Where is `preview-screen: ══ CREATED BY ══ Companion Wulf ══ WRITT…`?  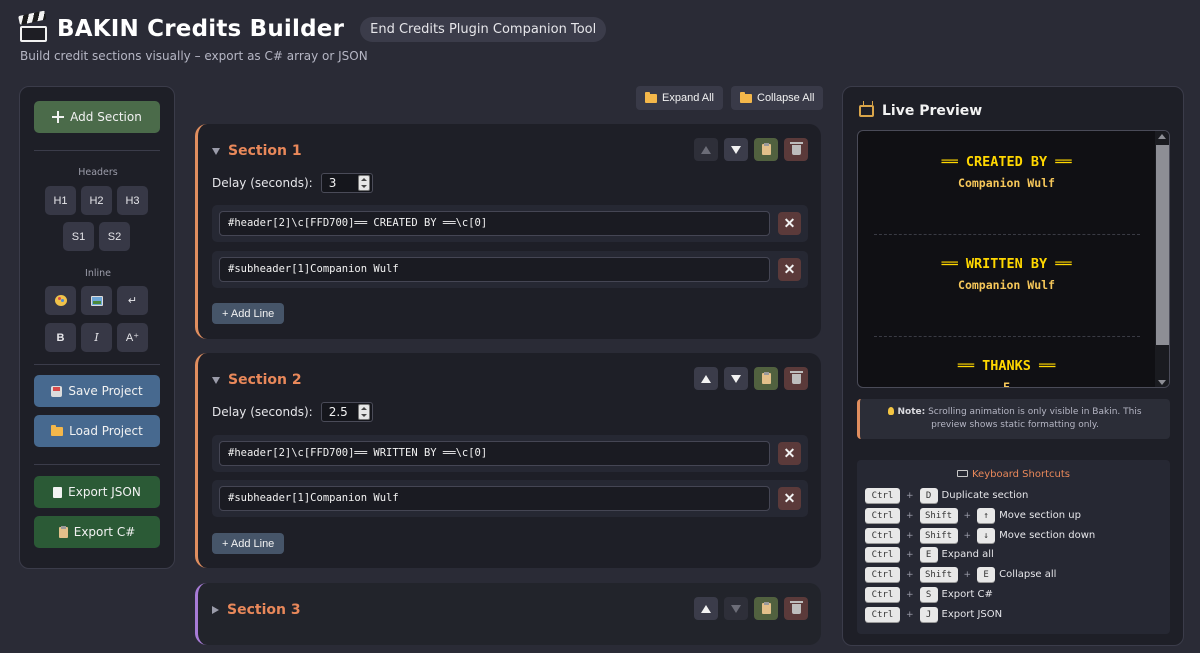 preview-screen: ══ CREATED BY ══ Companion Wulf ══ WRITT… is located at coordinates (1013, 259).